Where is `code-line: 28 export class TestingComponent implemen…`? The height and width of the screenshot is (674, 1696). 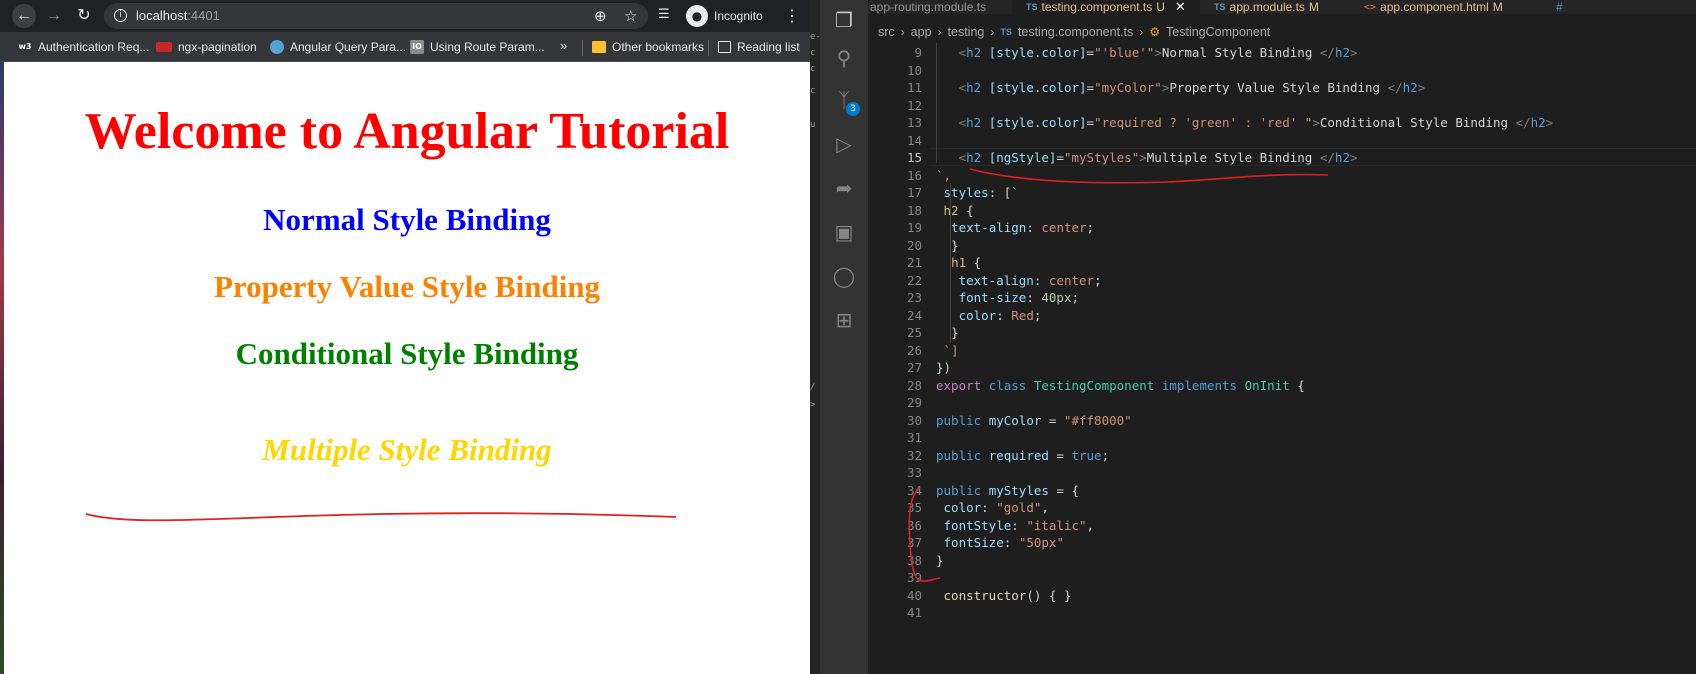
code-line: 28 export class TestingComponent implemen… is located at coordinates (1282, 386).